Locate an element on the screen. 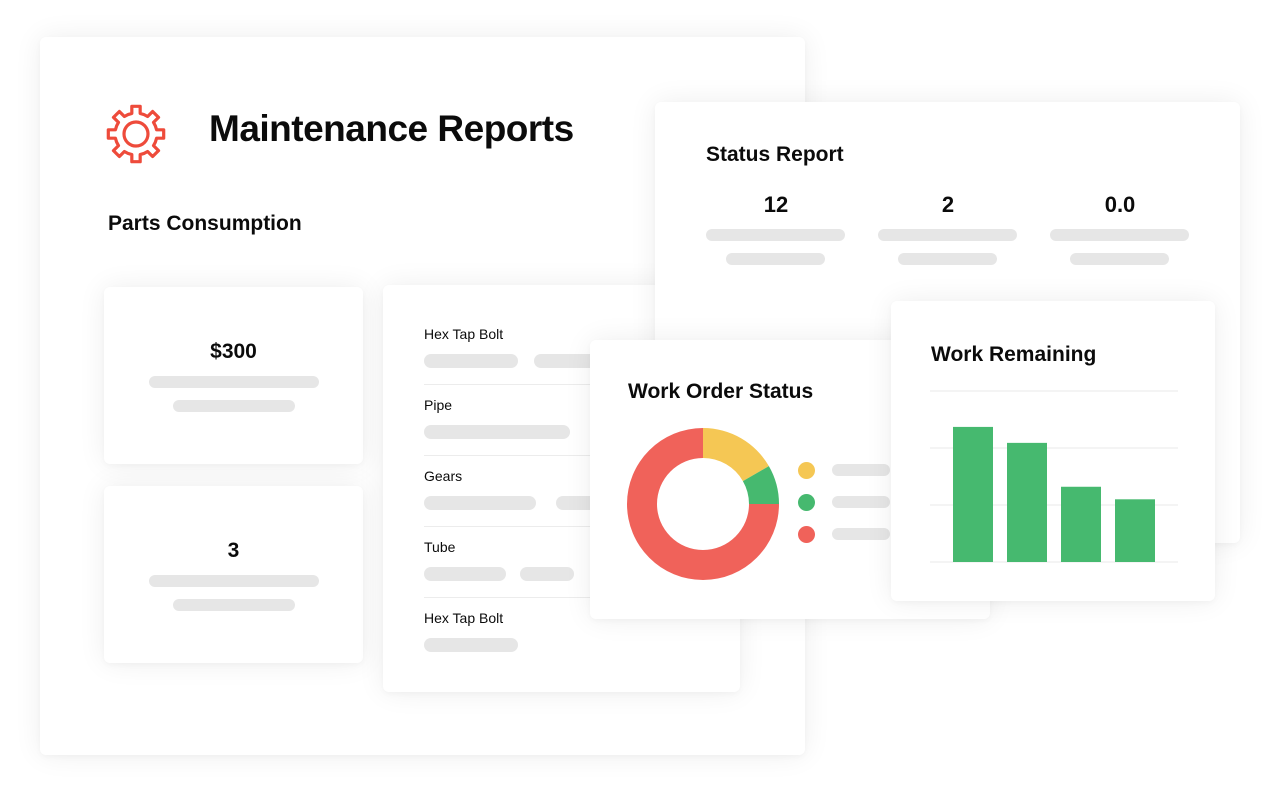 The image size is (1280, 800). page-title: Maintenance Reports is located at coordinates (391, 128).